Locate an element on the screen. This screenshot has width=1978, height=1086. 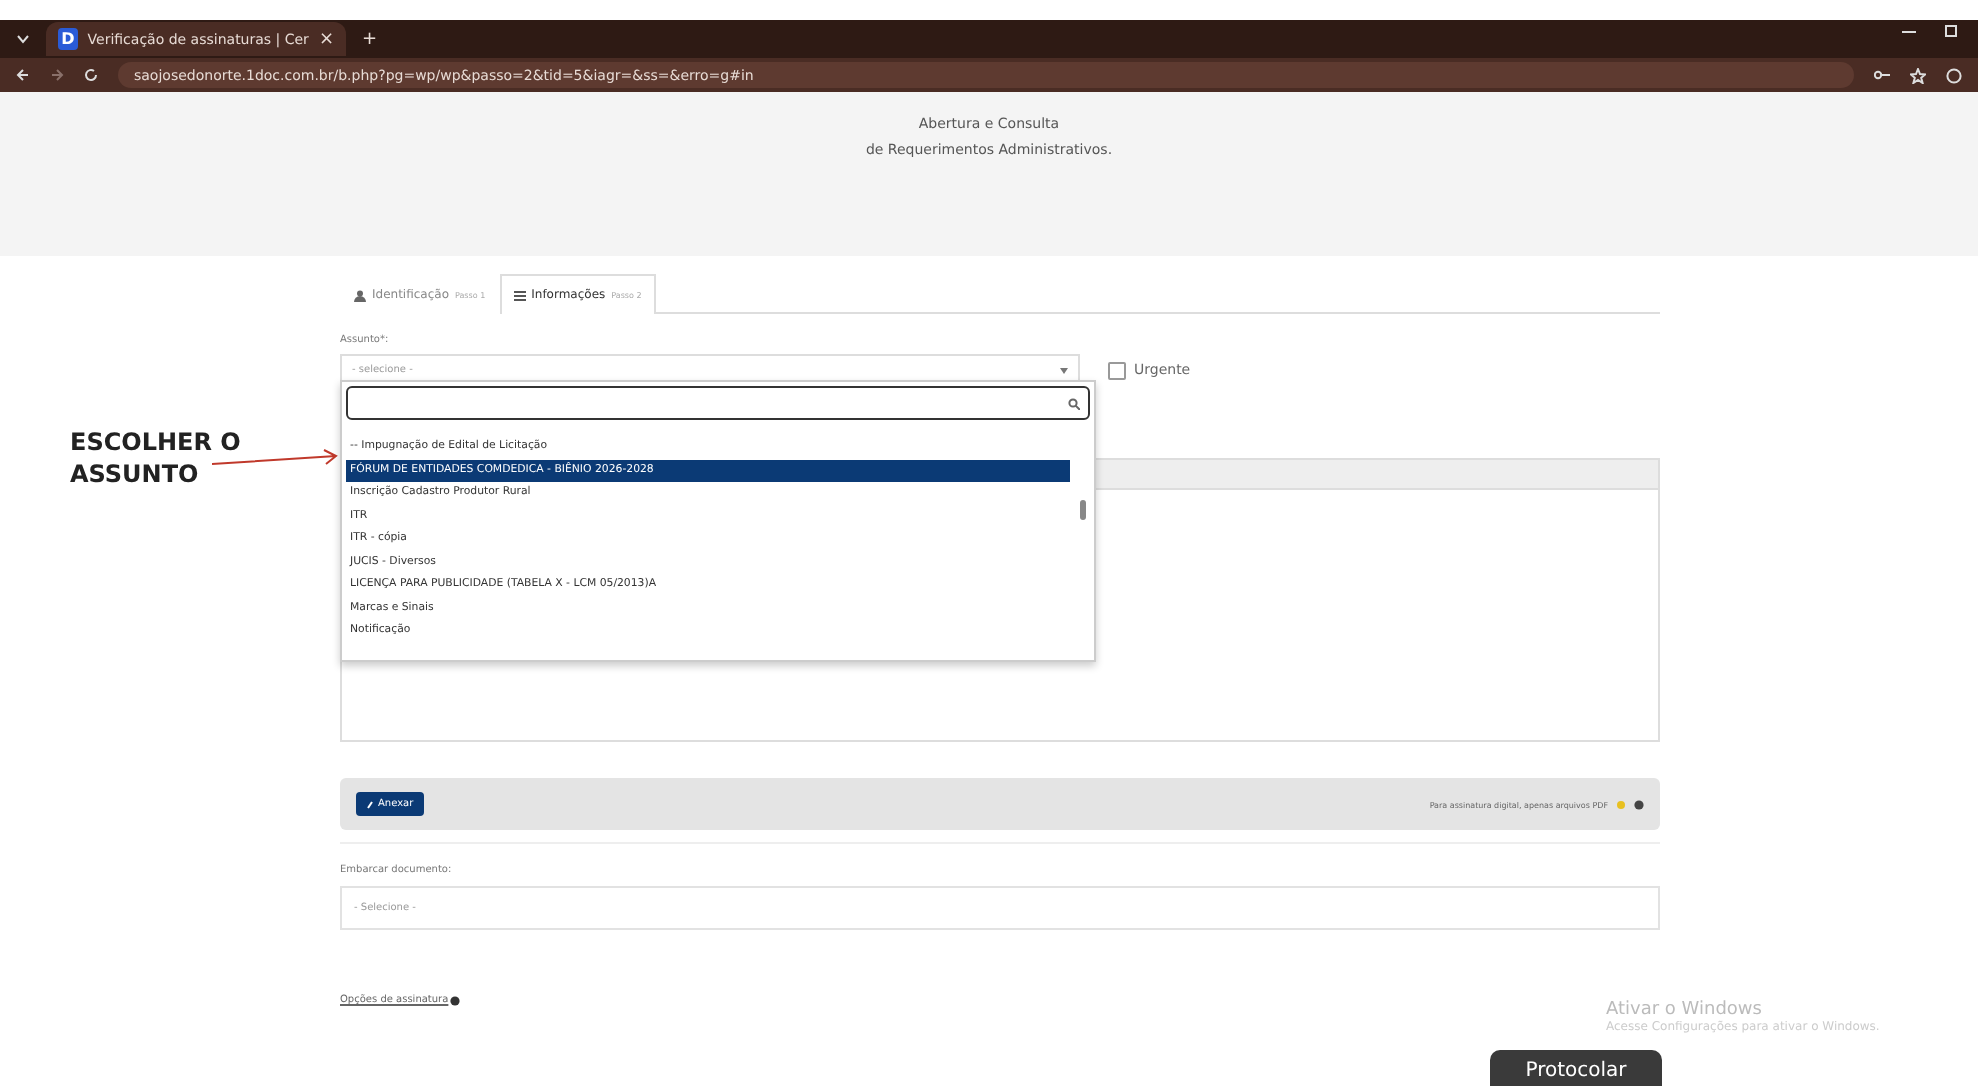
activation-title: Ativar o Windows is located at coordinates (1685, 1010).